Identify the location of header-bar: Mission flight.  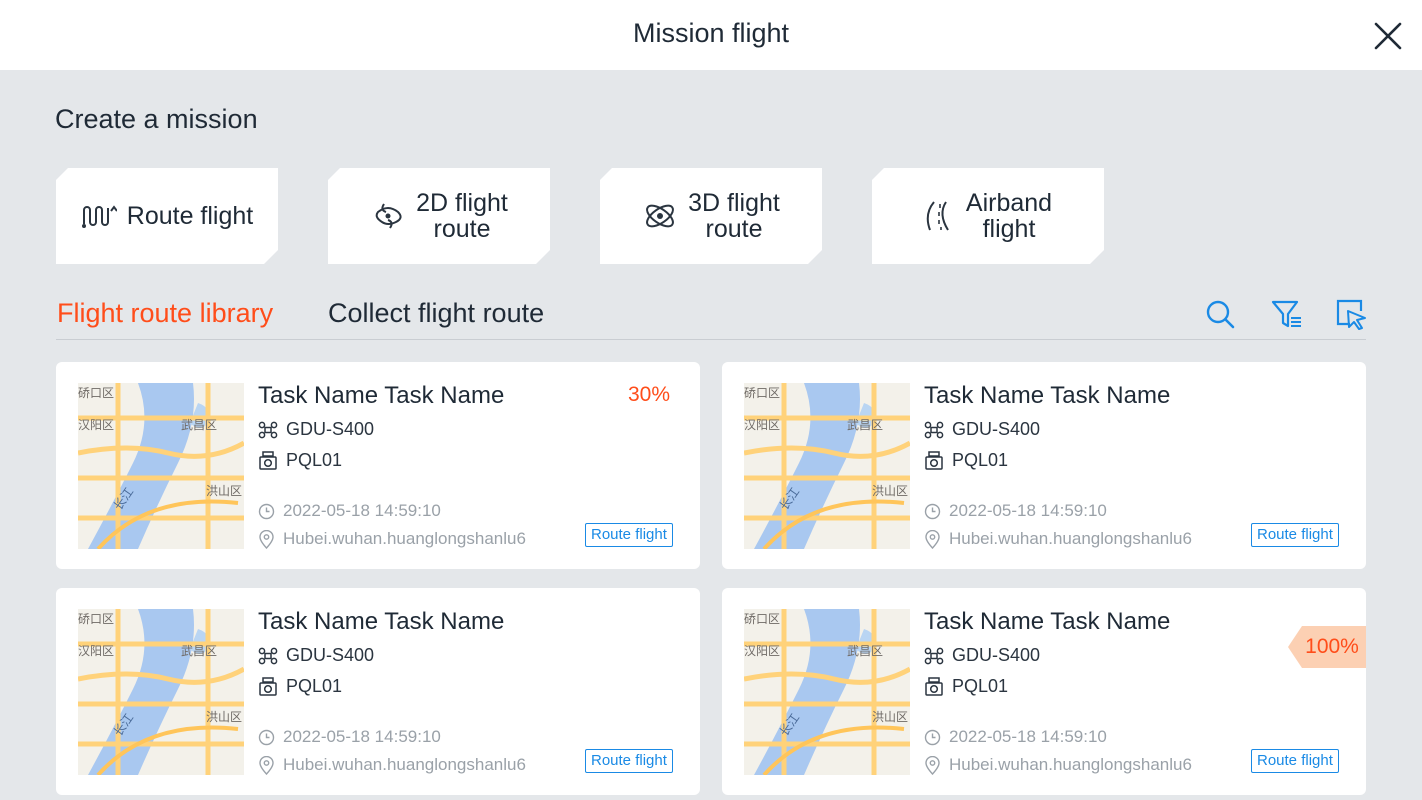
(711, 35).